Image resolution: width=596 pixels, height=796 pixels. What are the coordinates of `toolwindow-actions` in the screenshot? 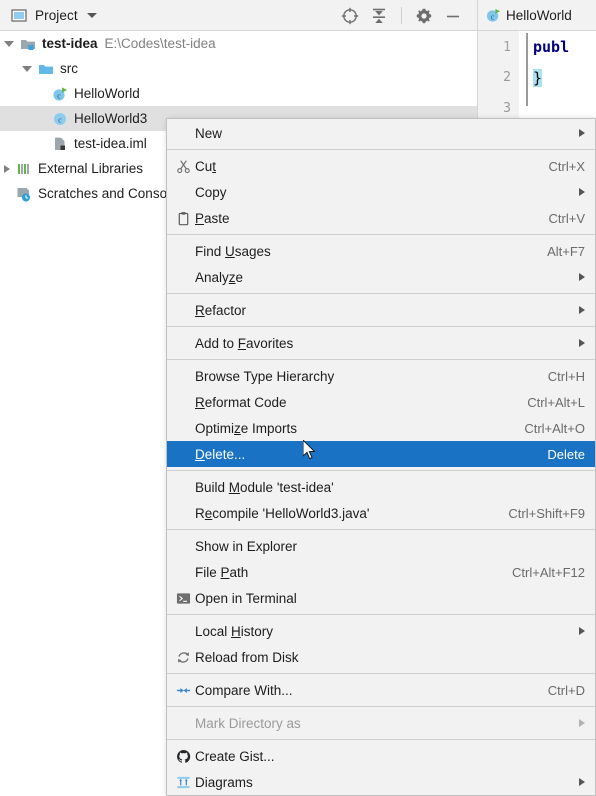 It's located at (401, 15).